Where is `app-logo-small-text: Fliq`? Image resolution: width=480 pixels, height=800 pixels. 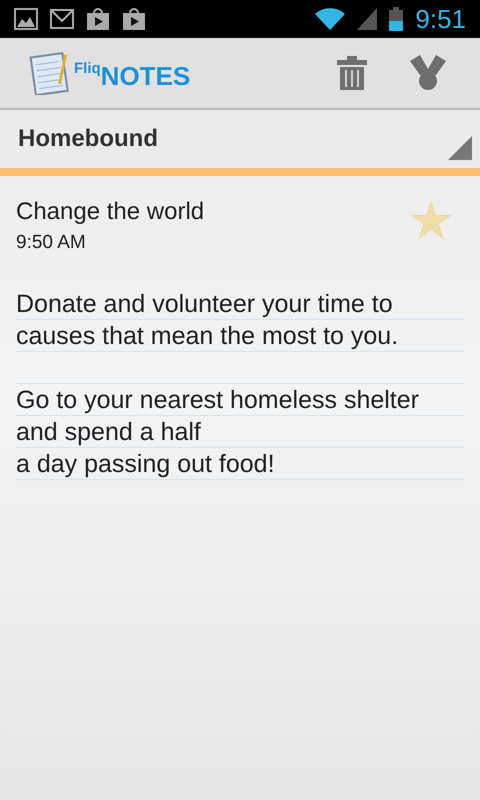
app-logo-small-text: Fliq is located at coordinates (87, 68).